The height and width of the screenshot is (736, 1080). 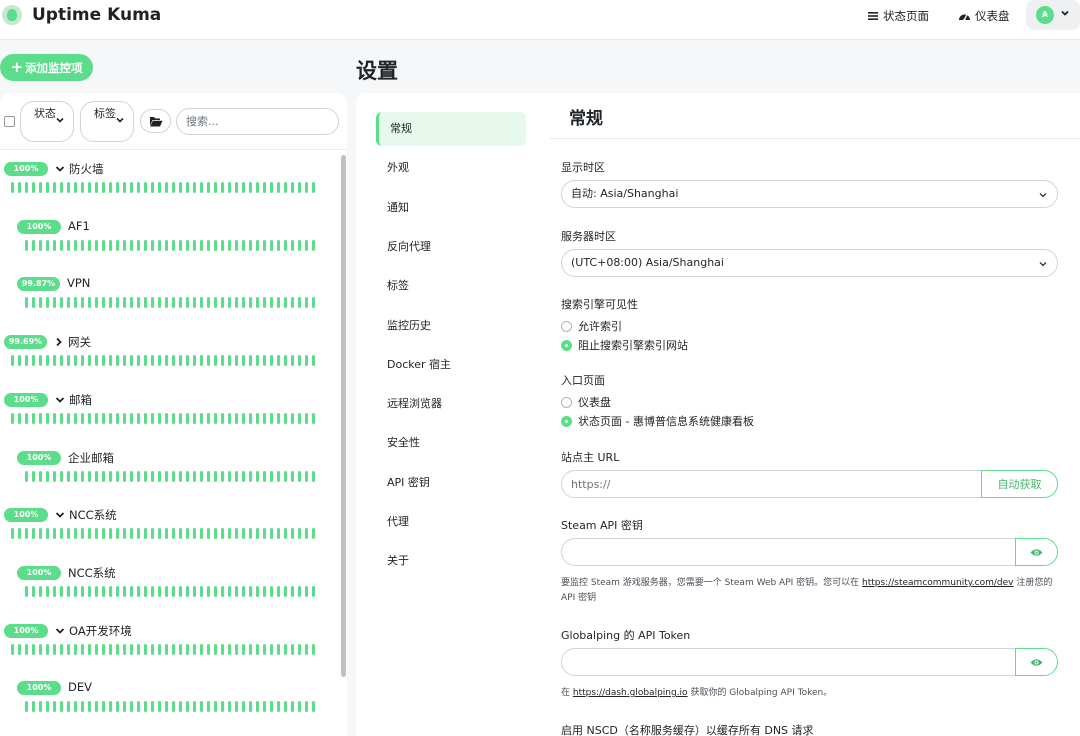 I want to click on radio-button, so click(x=566, y=326).